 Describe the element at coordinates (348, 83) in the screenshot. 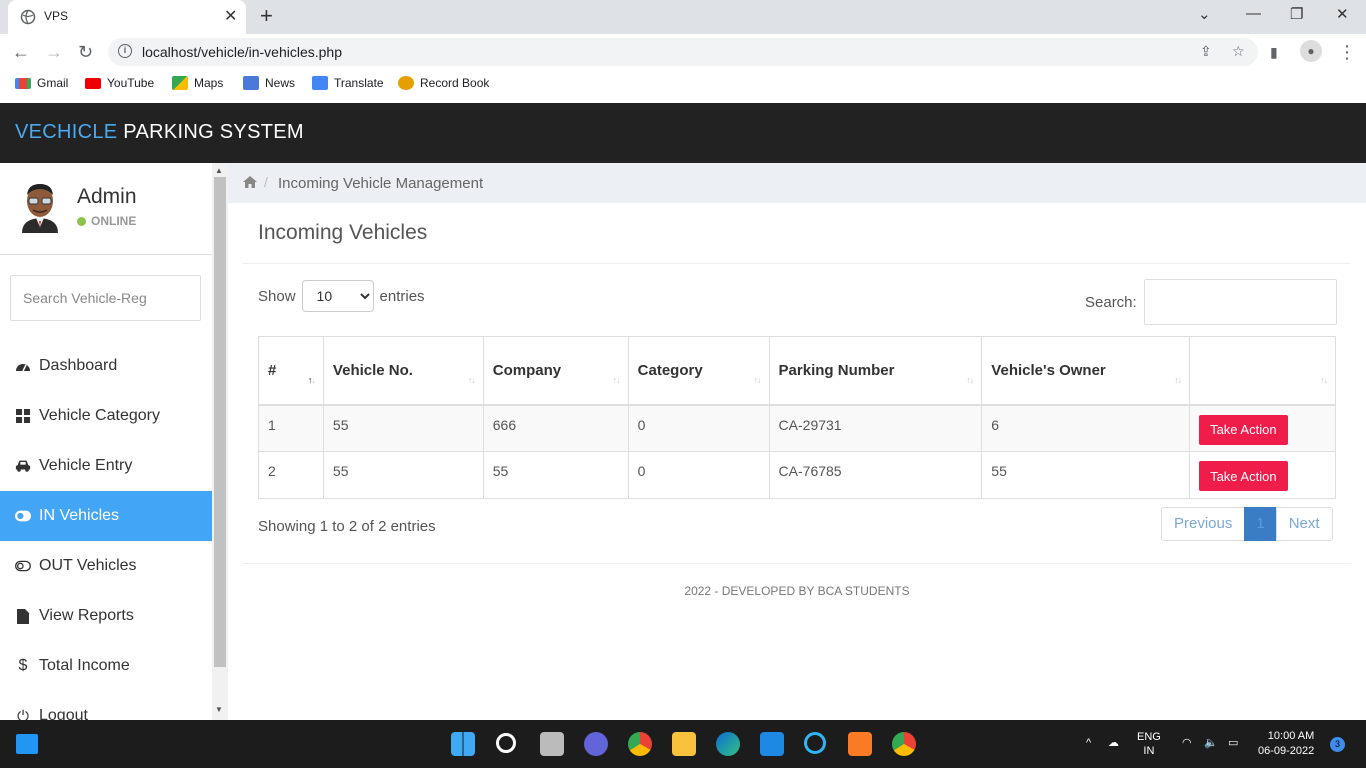

I see `bookmark-translate: Translate` at that location.